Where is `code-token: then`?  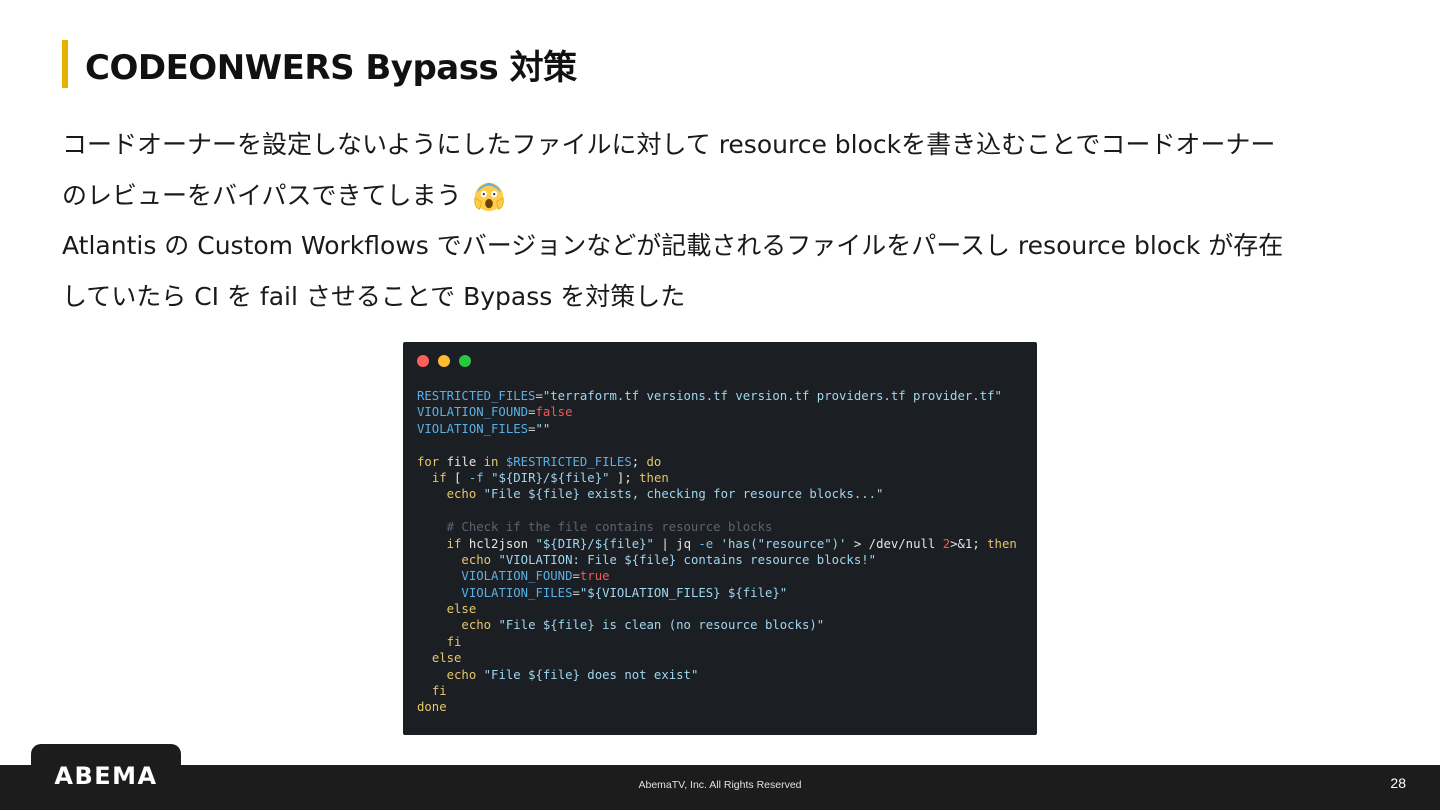 code-token: then is located at coordinates (654, 477).